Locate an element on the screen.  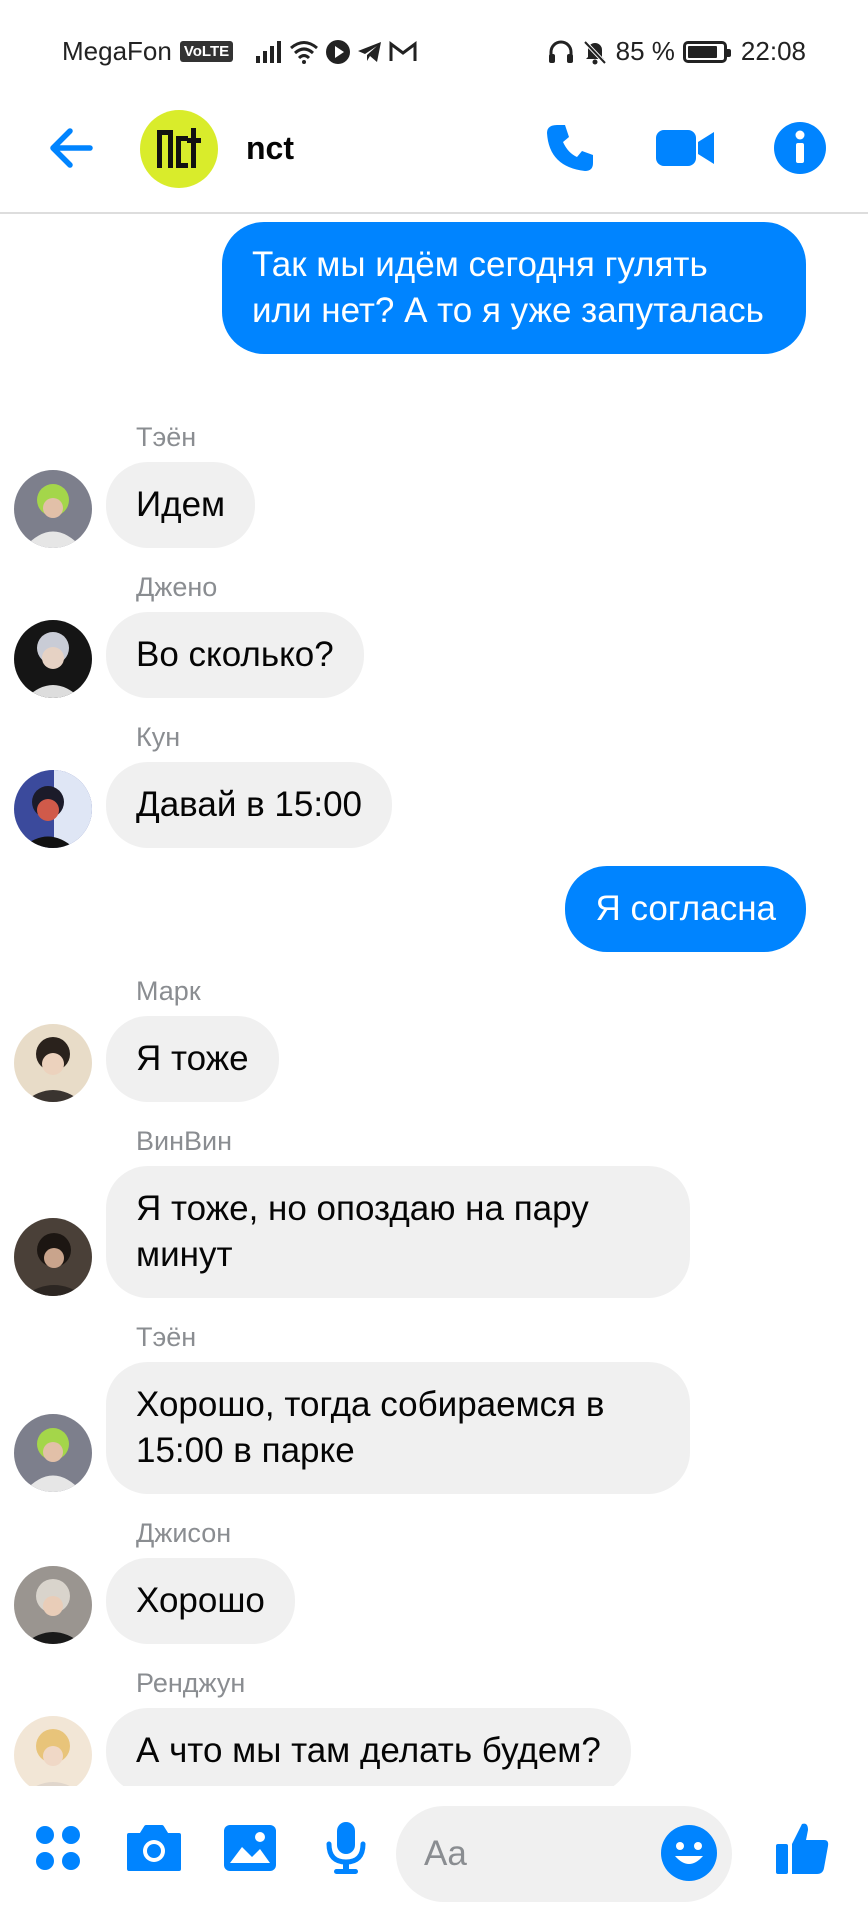
voice-message-button is located at coordinates (346, 1848).